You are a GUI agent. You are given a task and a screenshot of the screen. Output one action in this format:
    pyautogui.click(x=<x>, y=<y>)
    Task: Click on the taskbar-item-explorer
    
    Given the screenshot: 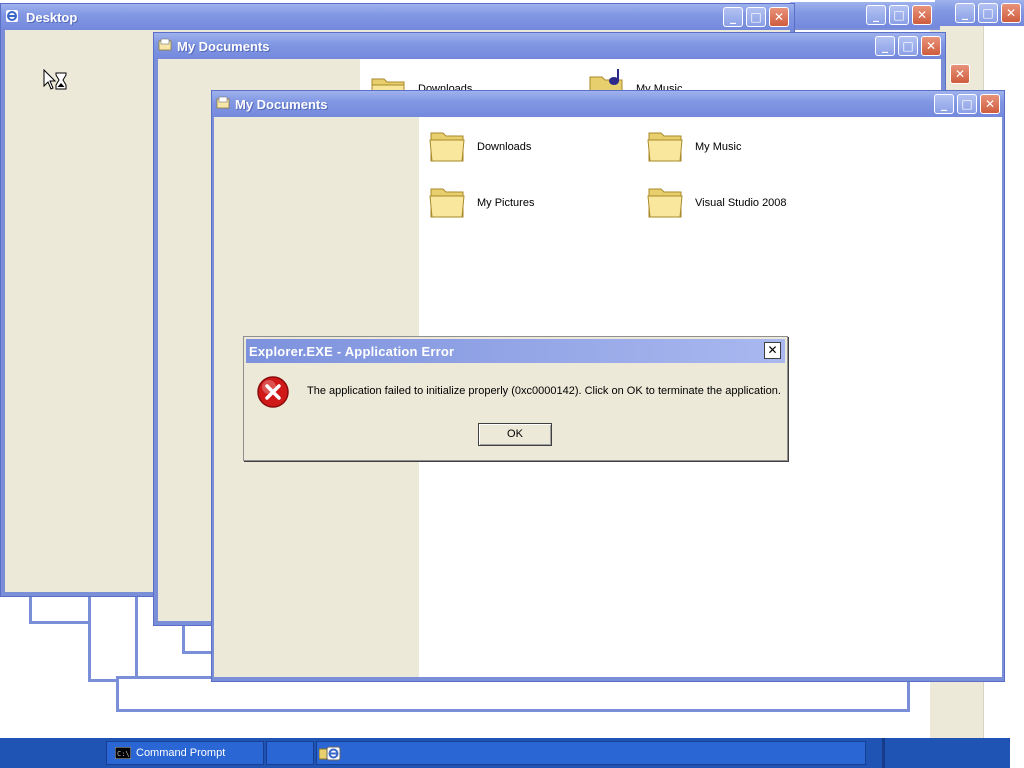 What is the action you would take?
    pyautogui.click(x=591, y=753)
    